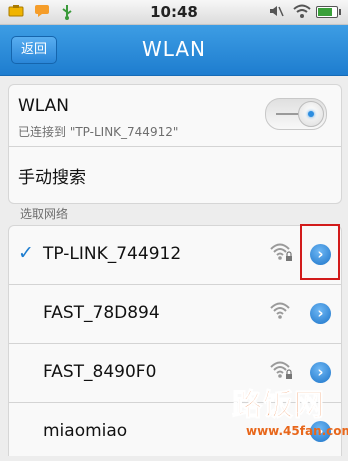  Describe the element at coordinates (276, 13) in the screenshot. I see `mute-icon` at that location.